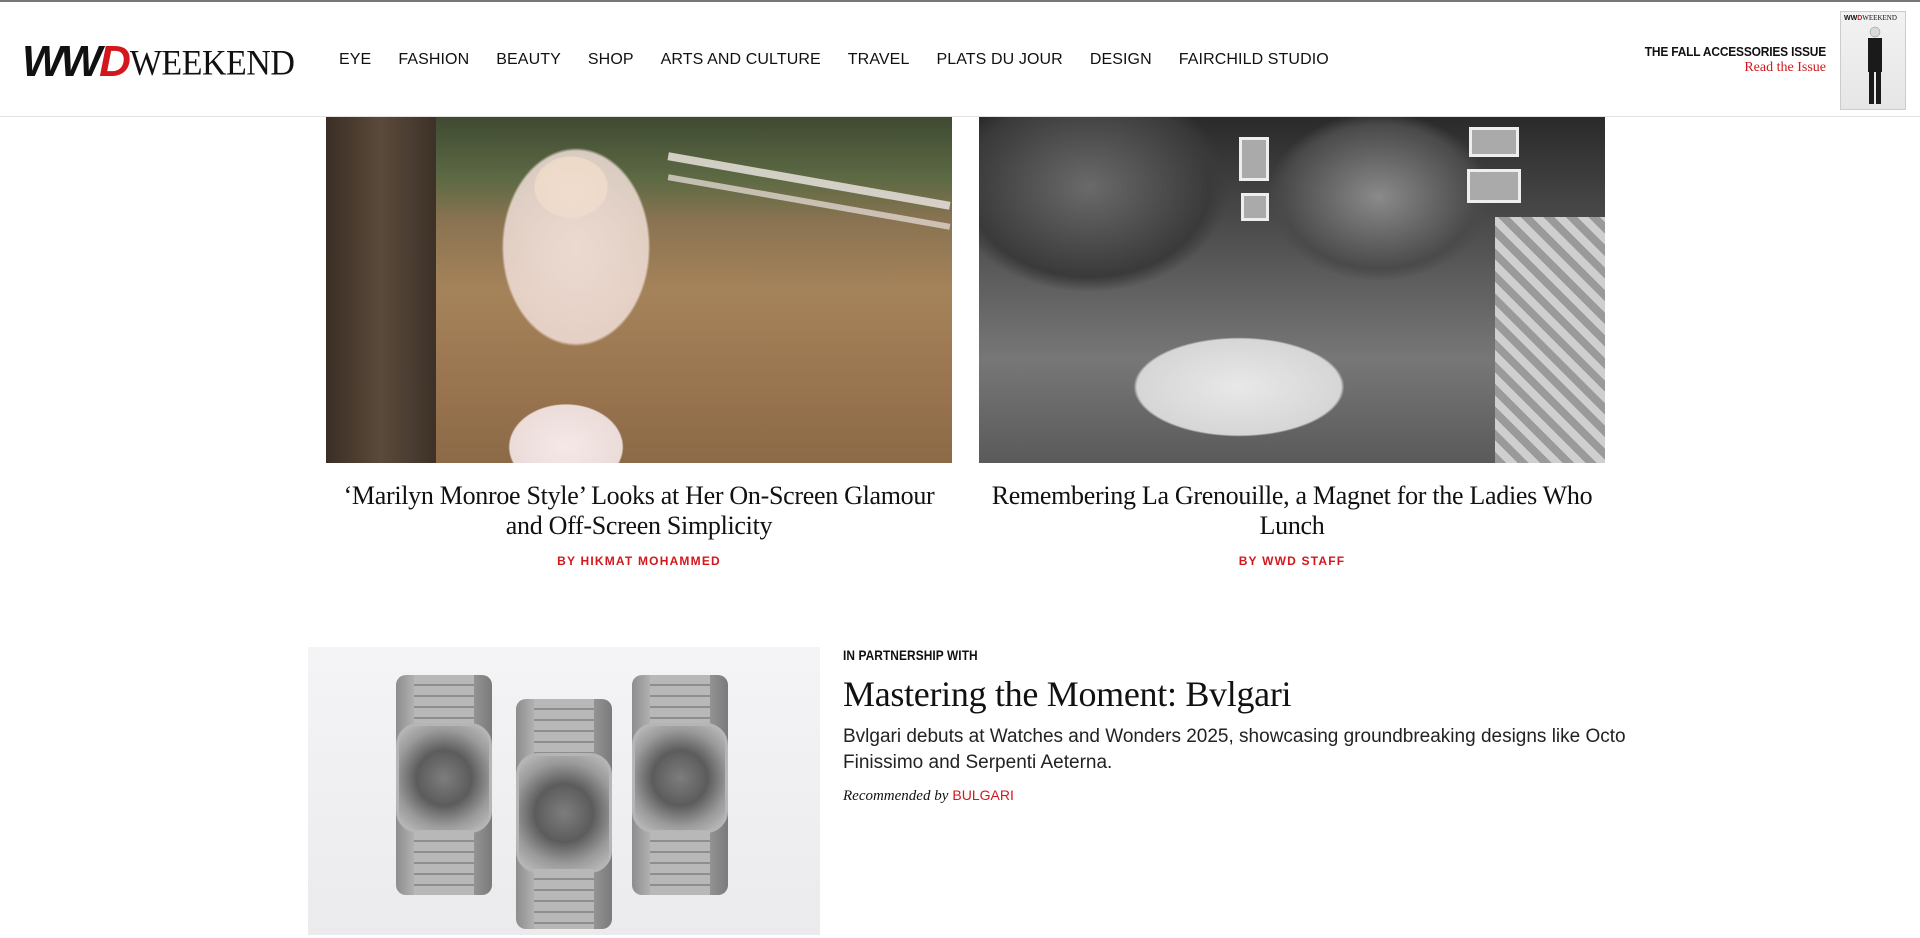 The image size is (1920, 938). What do you see at coordinates (381, 290) in the screenshot?
I see `tree-trunk-shape` at bounding box center [381, 290].